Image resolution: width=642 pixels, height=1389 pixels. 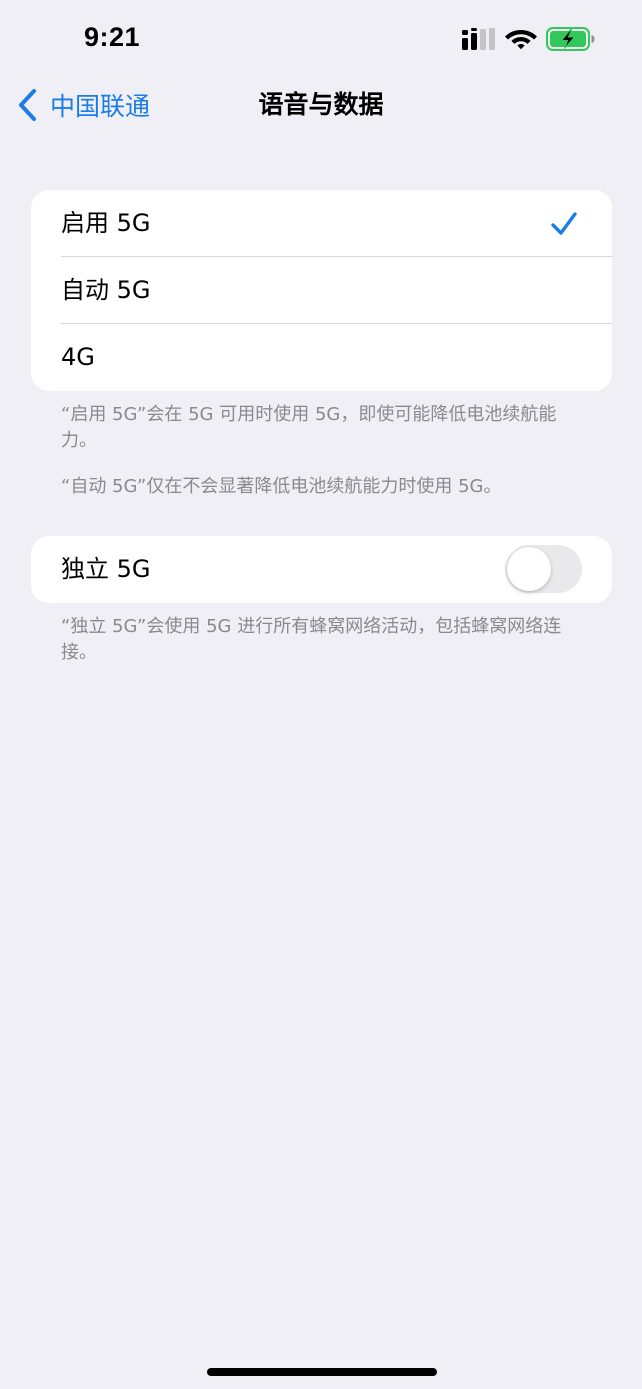 I want to click on checkmark-icon, so click(x=564, y=223).